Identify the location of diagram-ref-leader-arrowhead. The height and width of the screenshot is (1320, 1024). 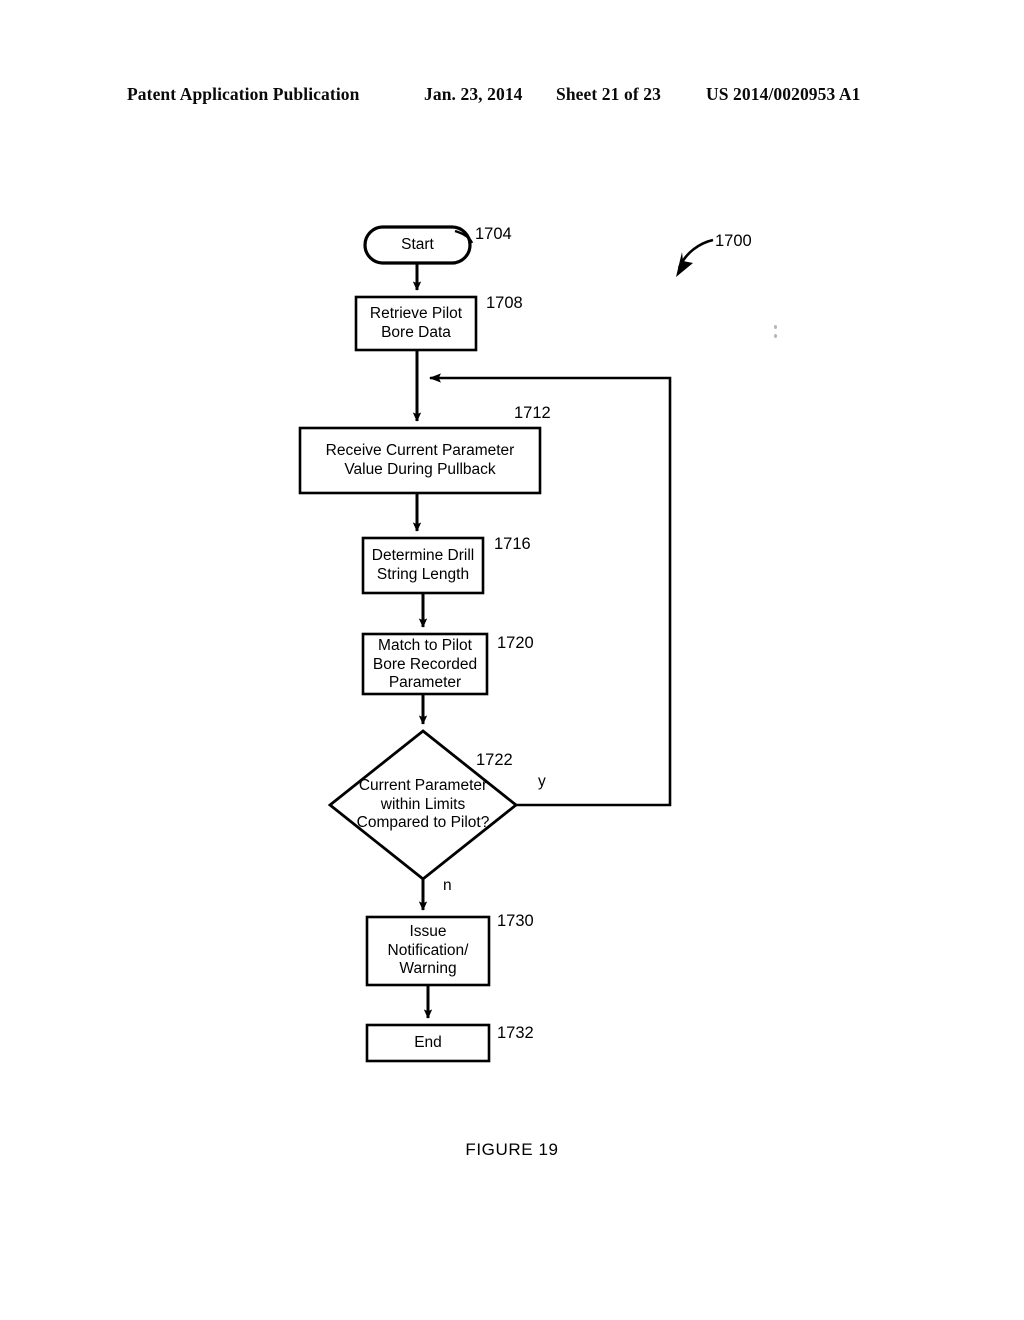
(684, 264).